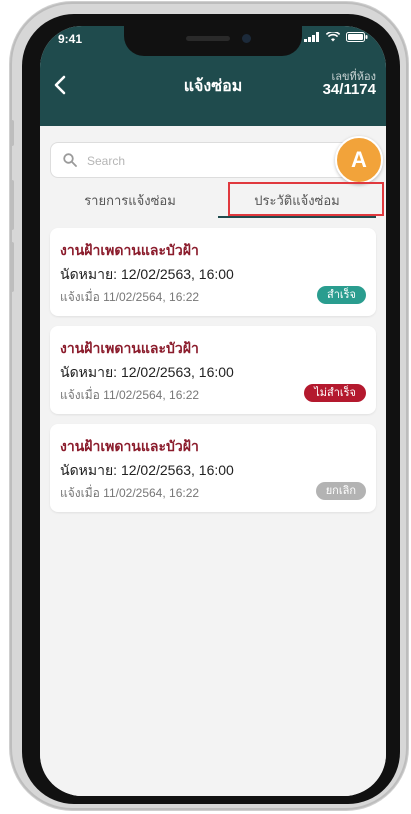  Describe the element at coordinates (311, 37) in the screenshot. I see `signal-icon` at that location.